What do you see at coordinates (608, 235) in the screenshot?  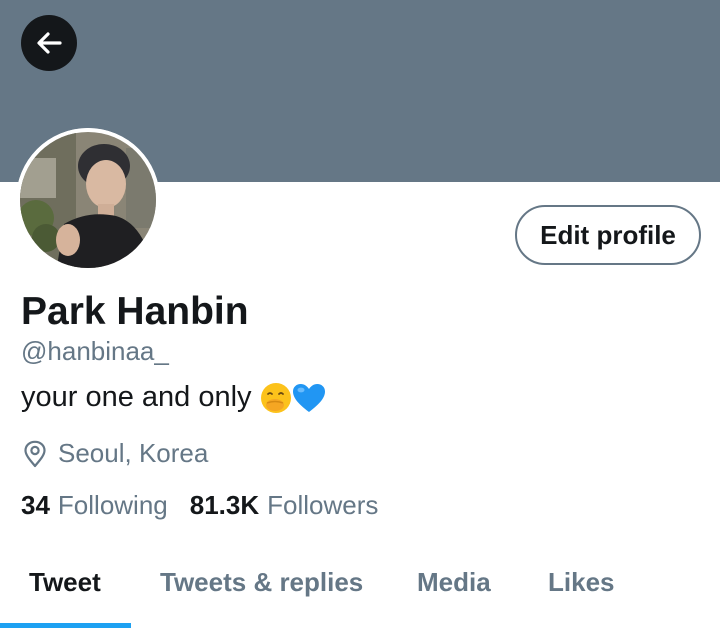 I see `edit-profile-button: Edit profile` at bounding box center [608, 235].